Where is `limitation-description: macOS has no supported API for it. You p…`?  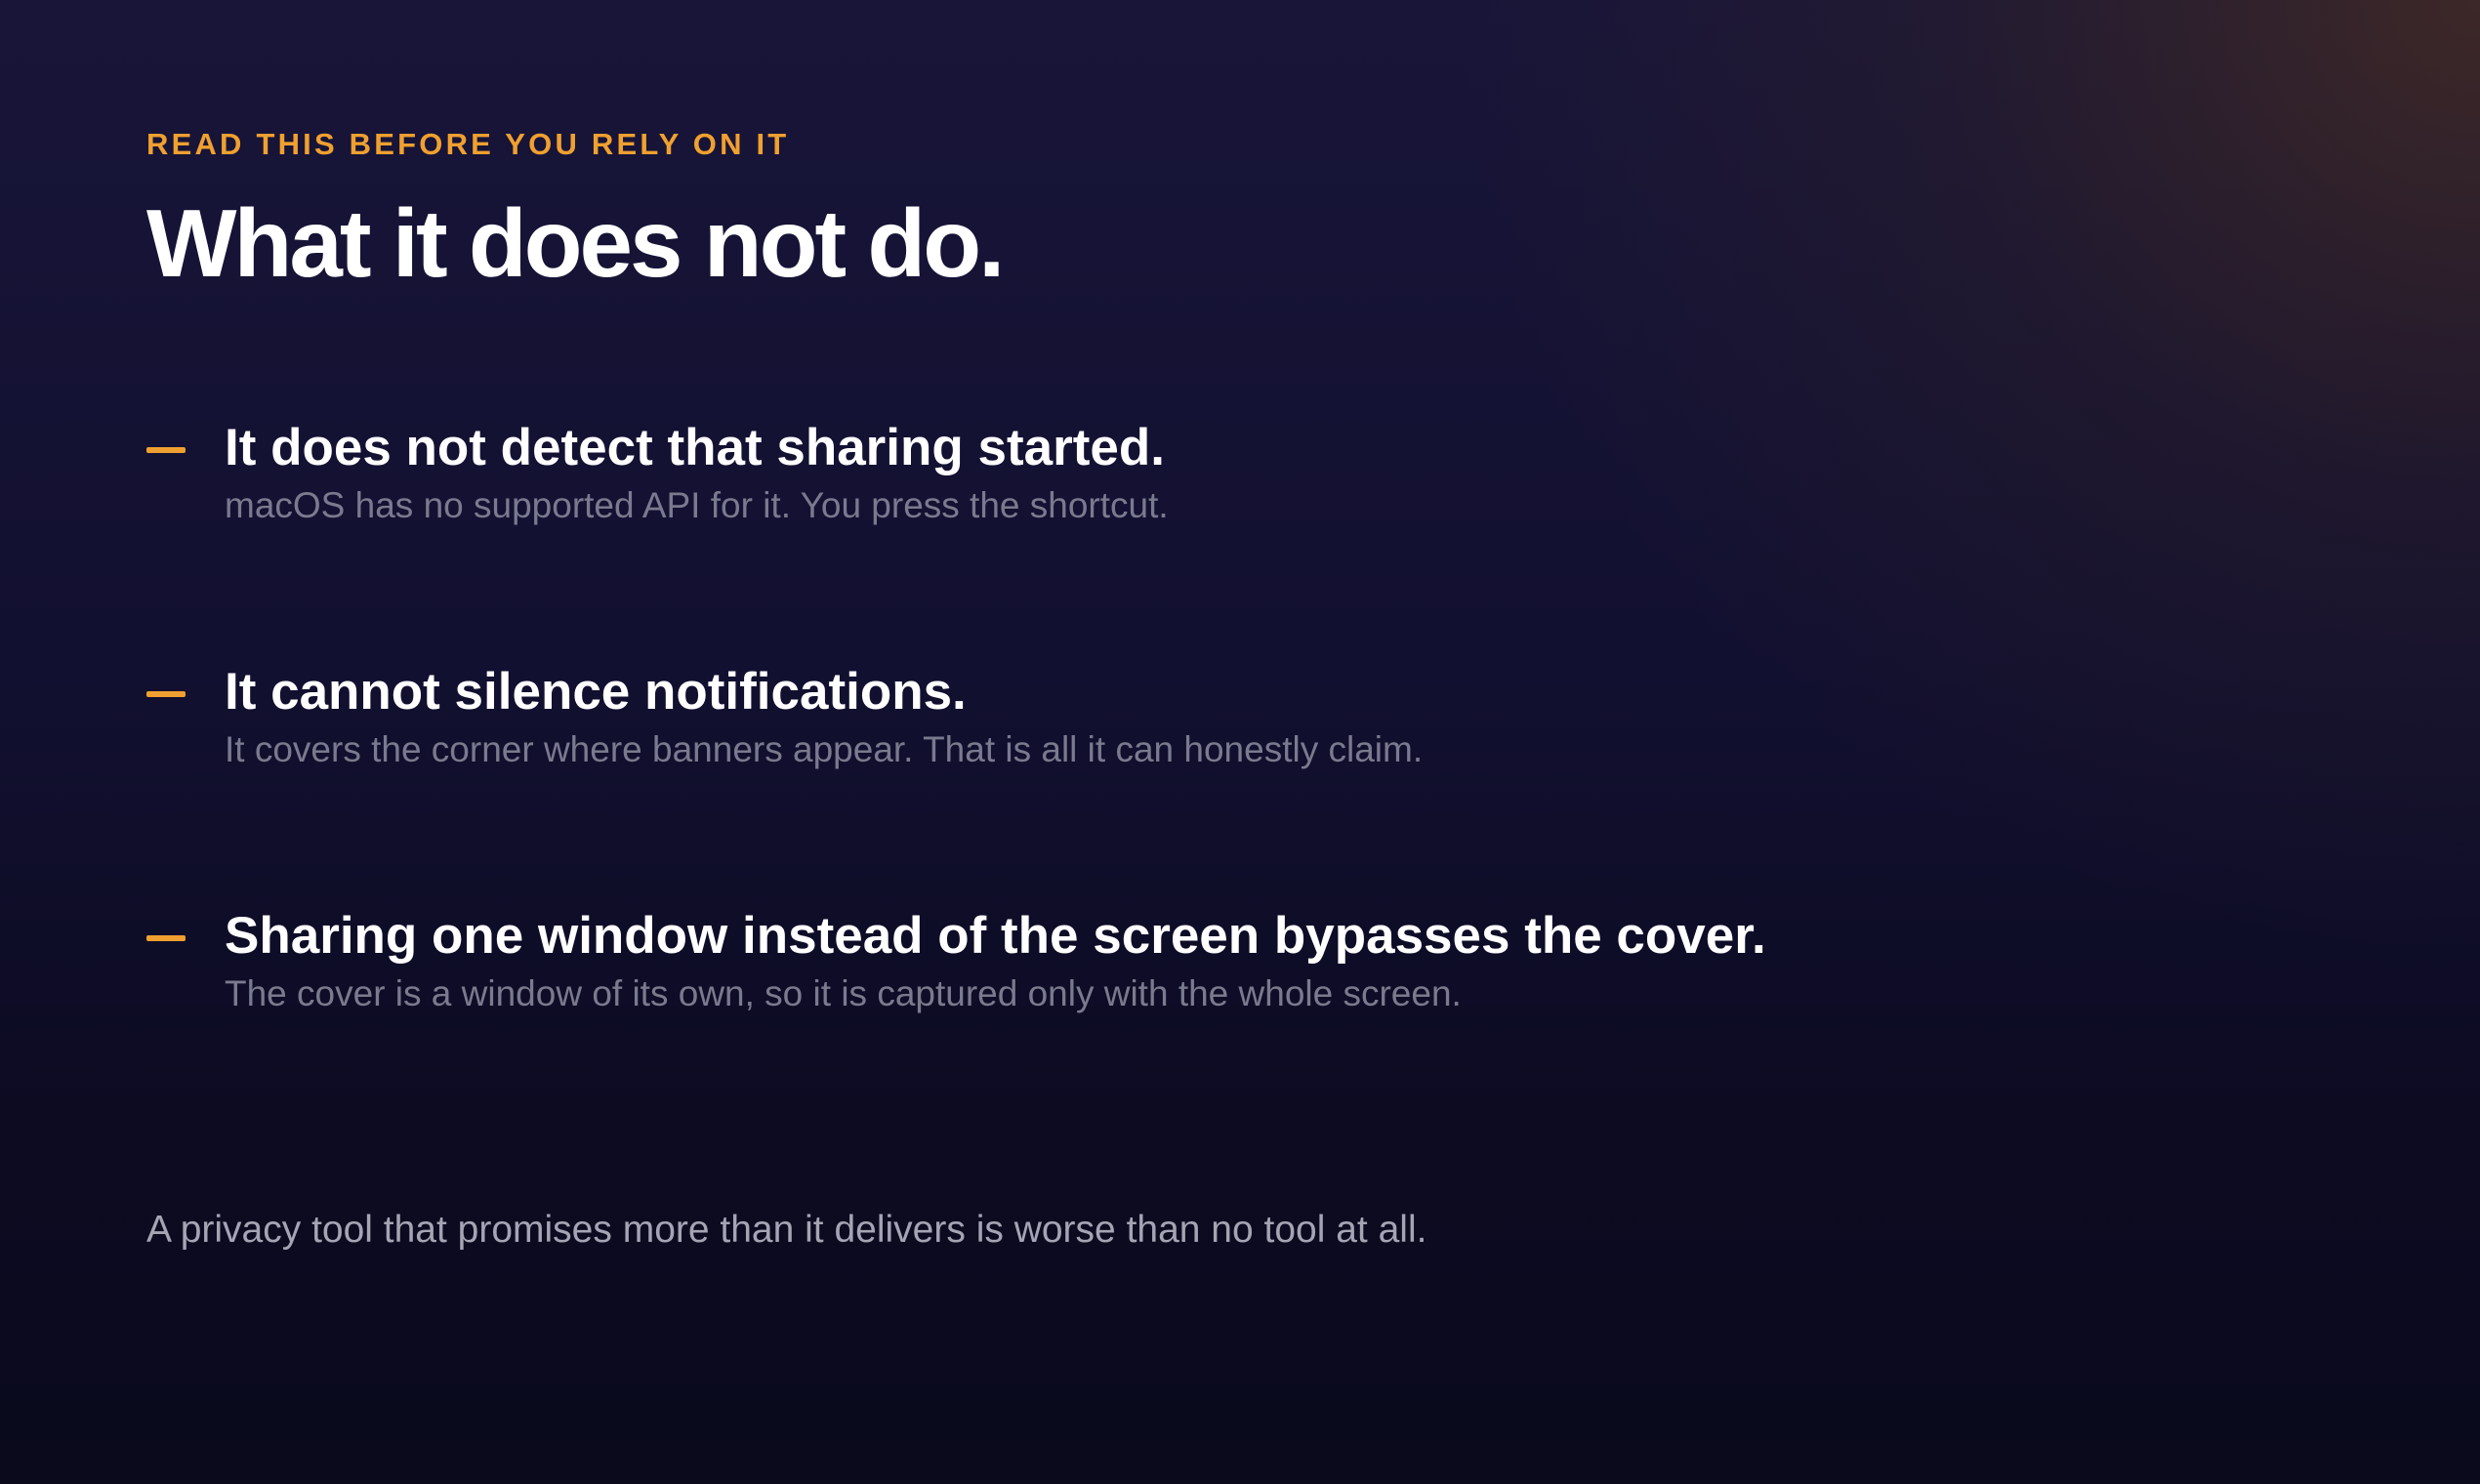 limitation-description: macOS has no supported API for it. You p… is located at coordinates (697, 505).